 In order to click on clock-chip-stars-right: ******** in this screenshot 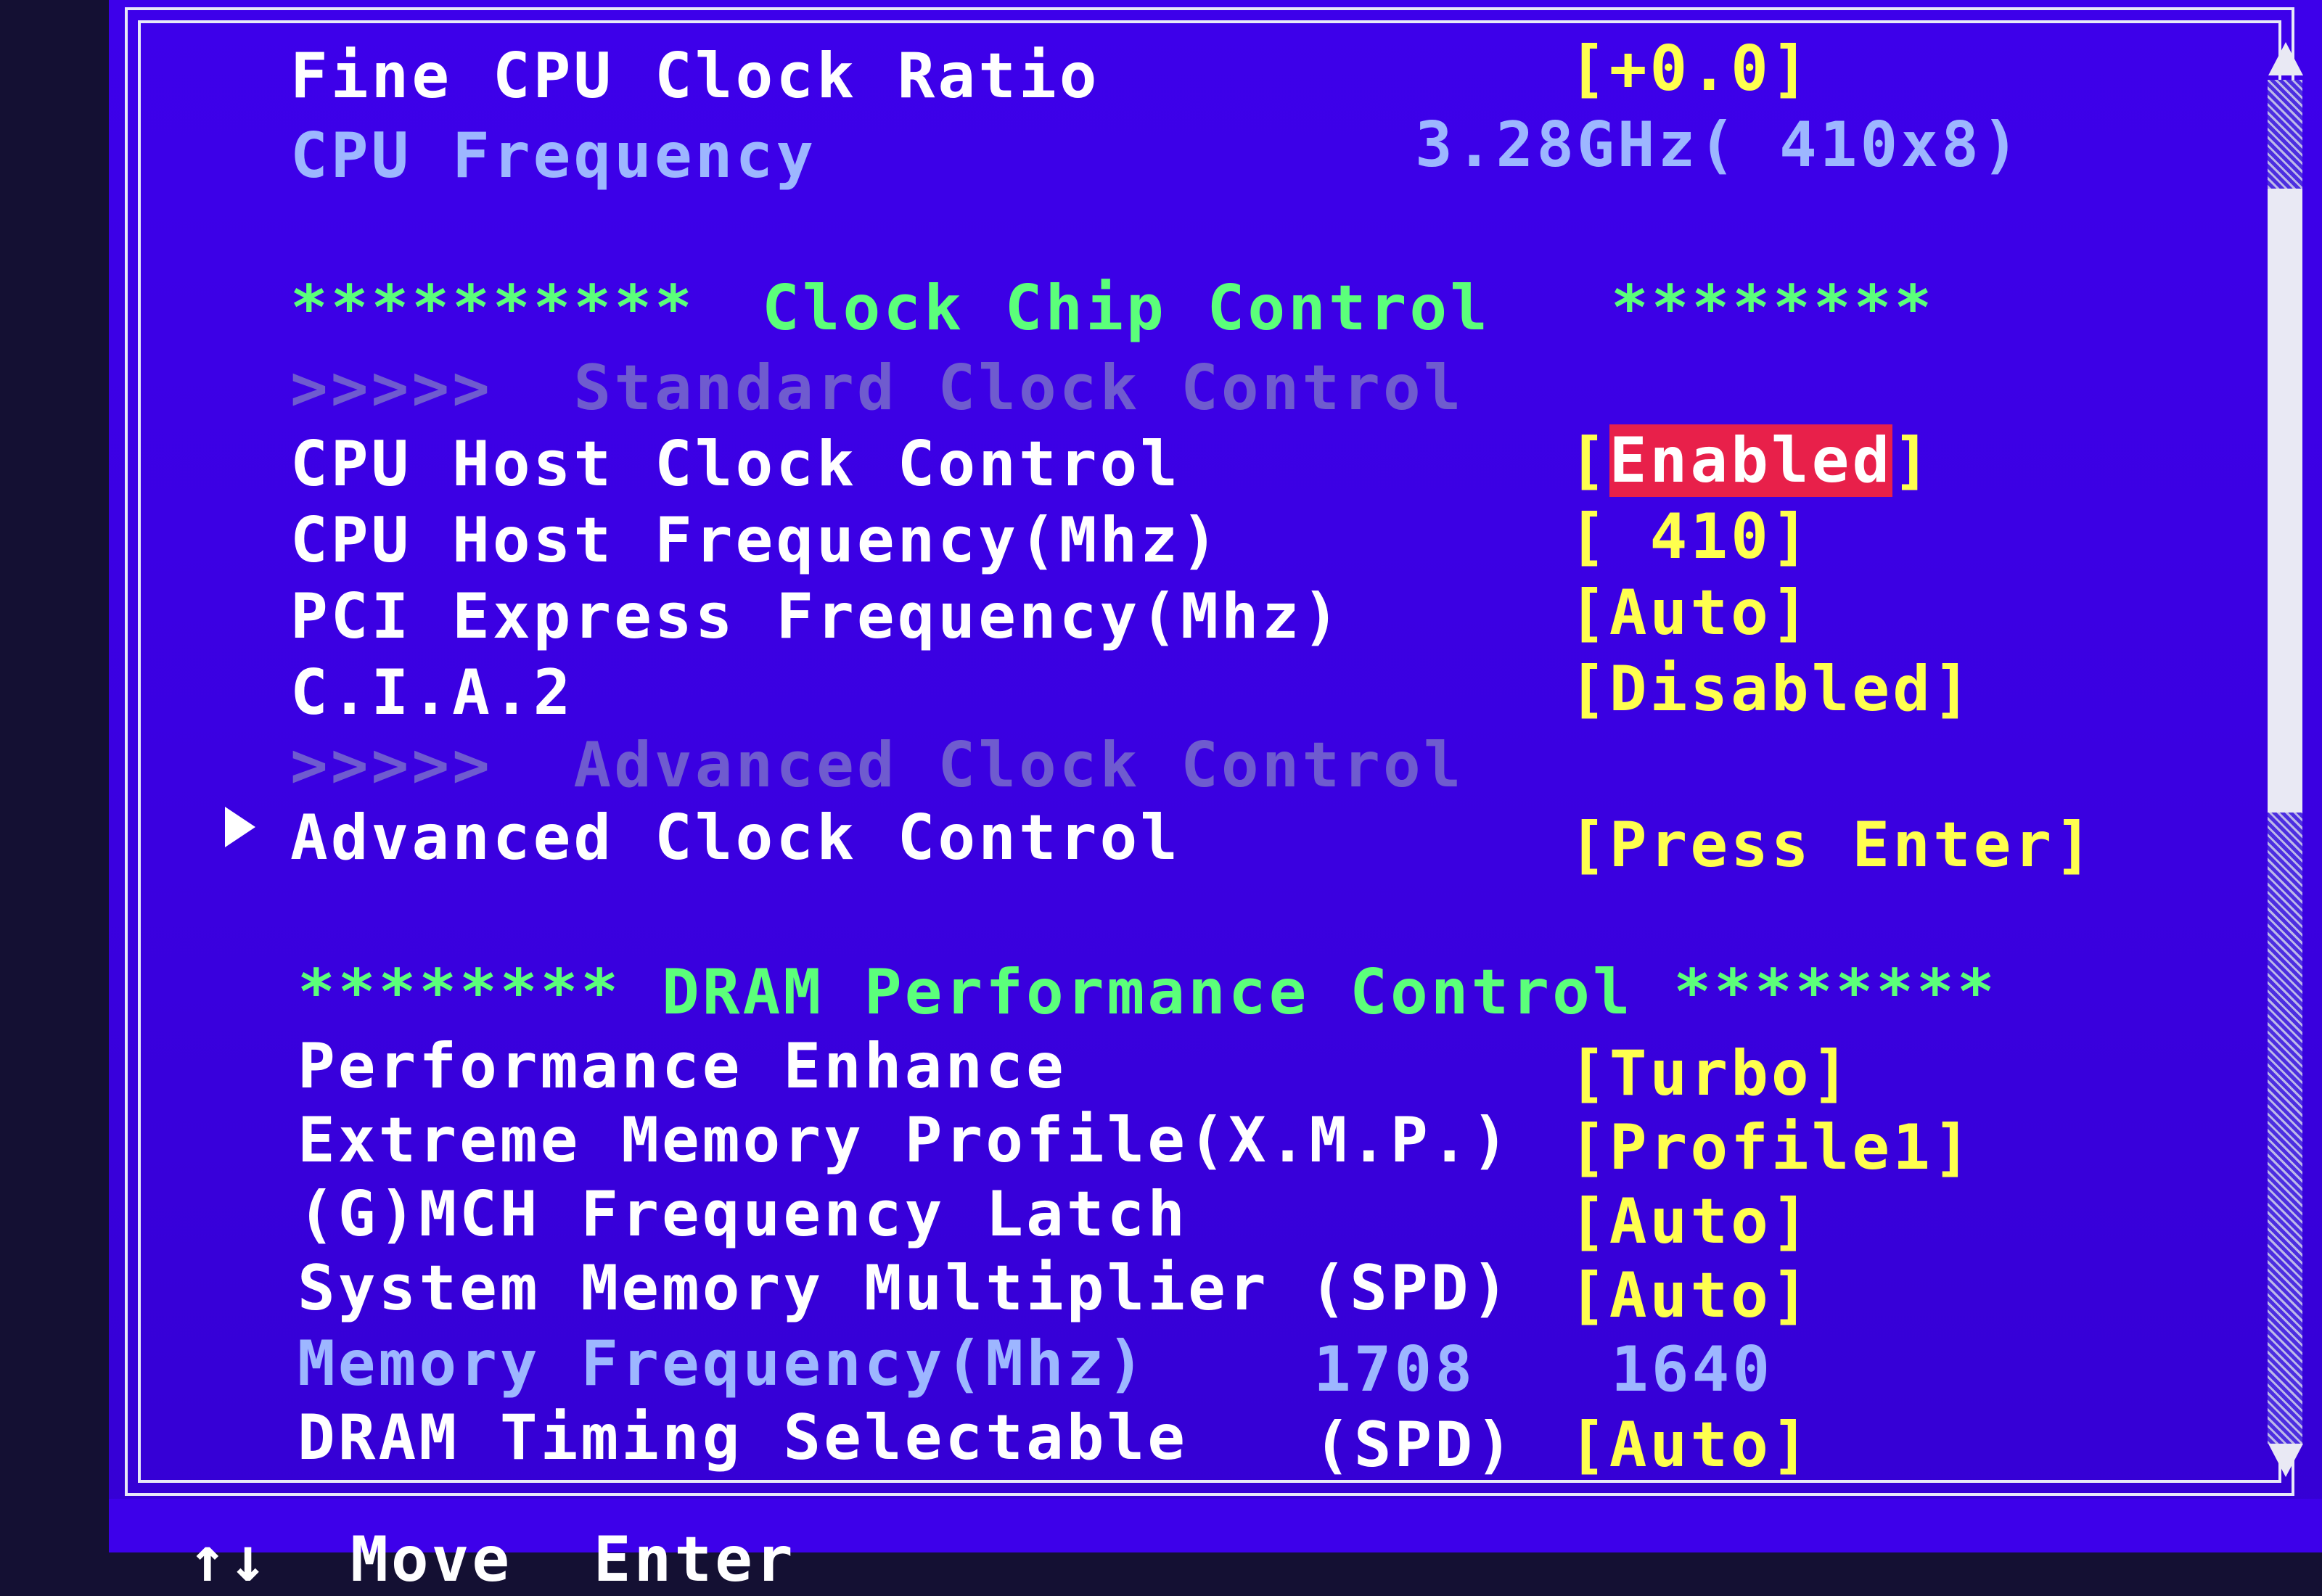, I will do `click(1773, 308)`.